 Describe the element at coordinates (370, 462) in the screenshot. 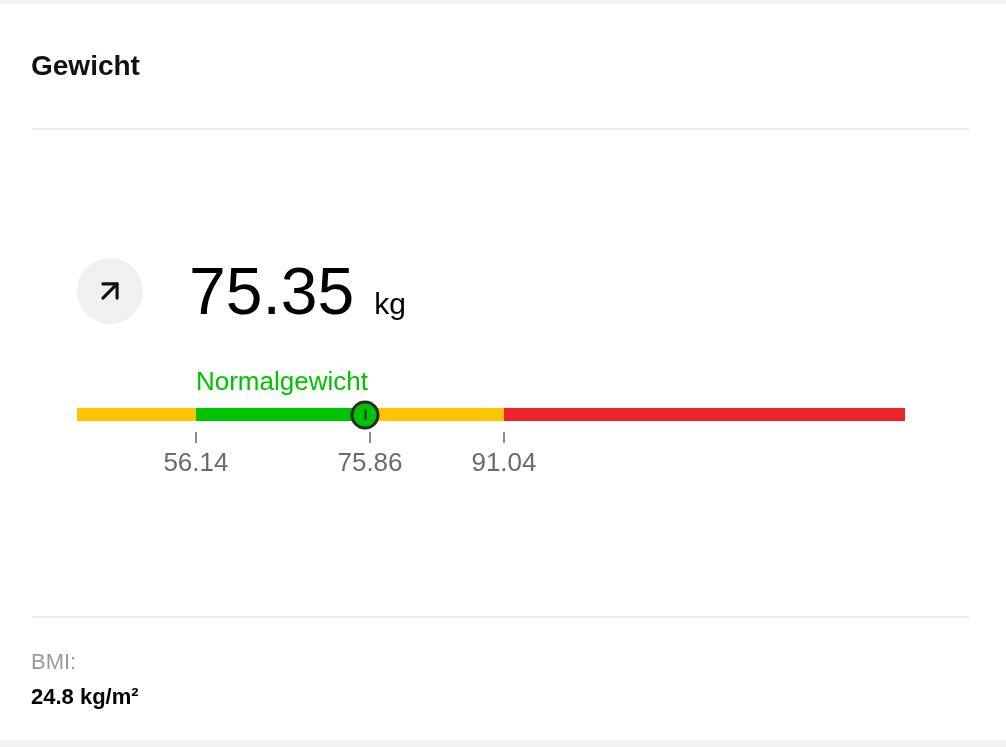

I see `scale-limit-label: 75.86` at that location.